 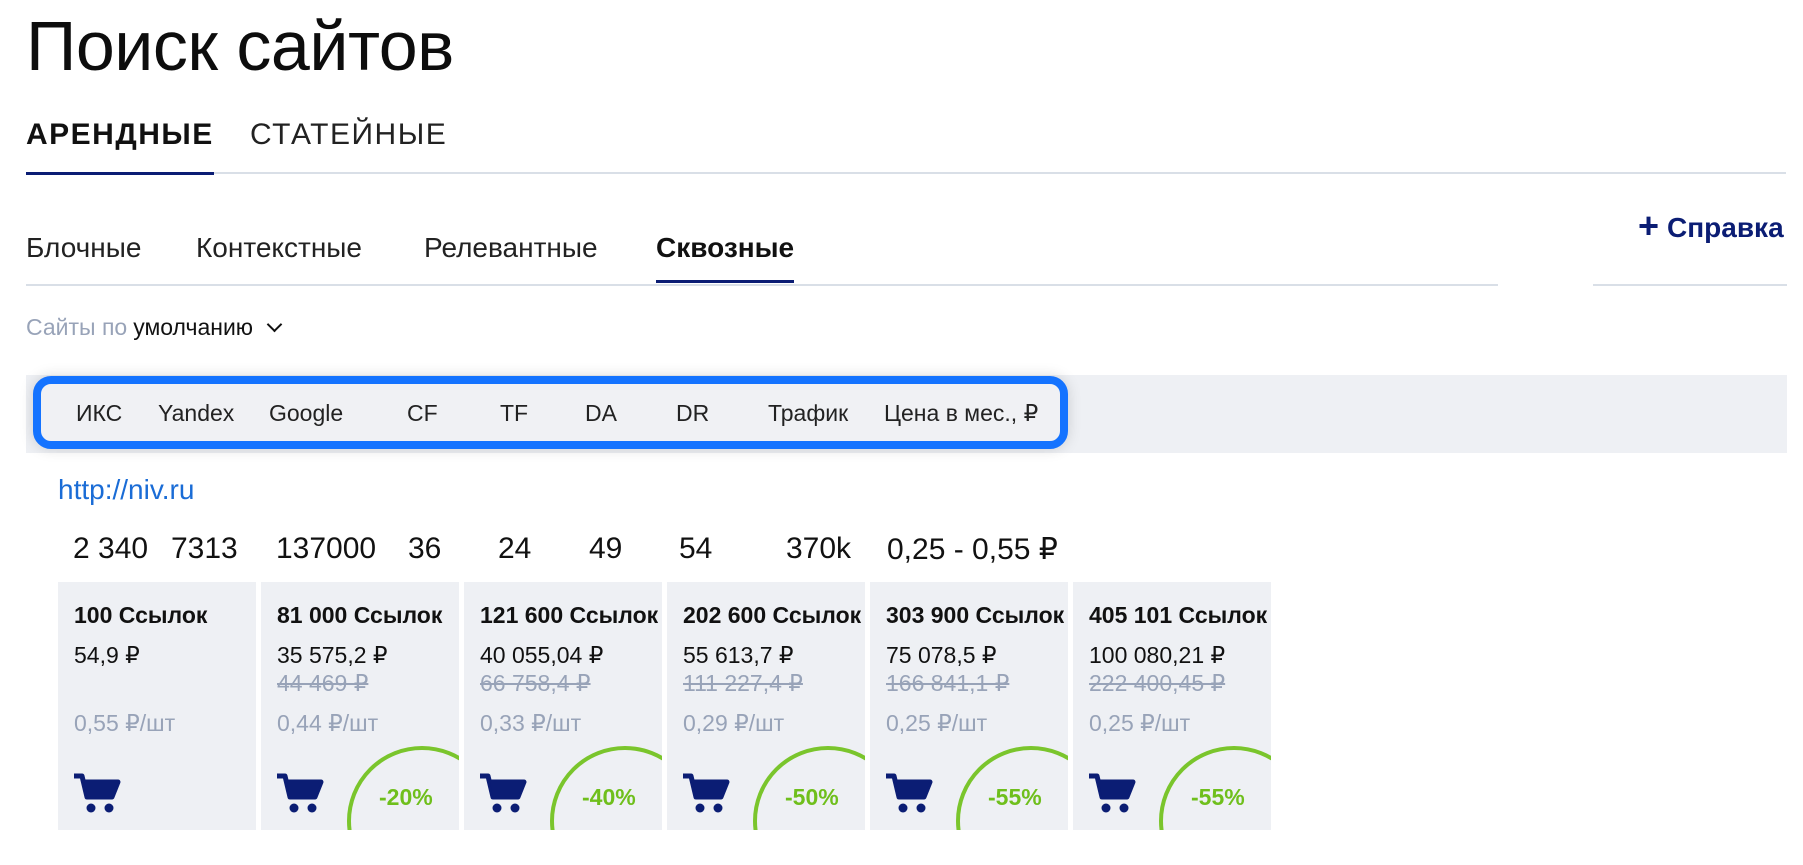 I want to click on metric-da: 49, so click(x=606, y=548).